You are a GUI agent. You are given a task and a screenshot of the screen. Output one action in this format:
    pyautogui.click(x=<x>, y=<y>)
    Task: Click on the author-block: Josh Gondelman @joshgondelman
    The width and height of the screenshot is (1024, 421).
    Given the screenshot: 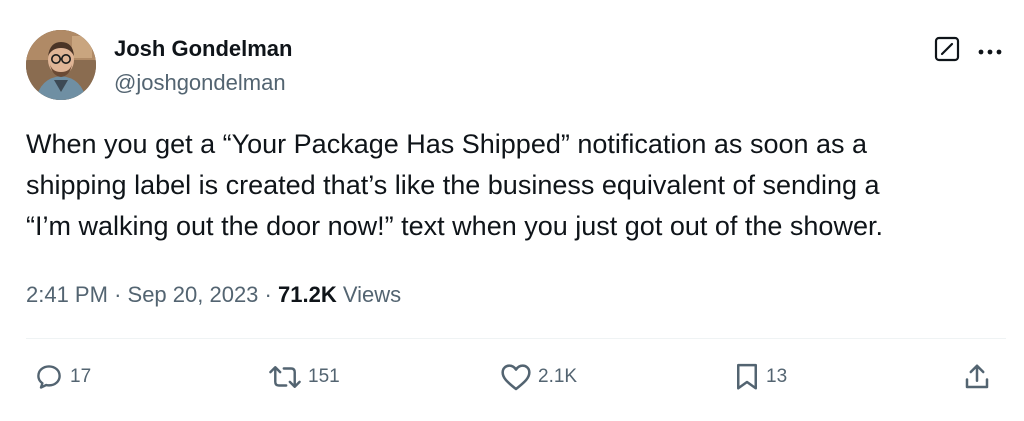 What is the action you would take?
    pyautogui.click(x=203, y=66)
    